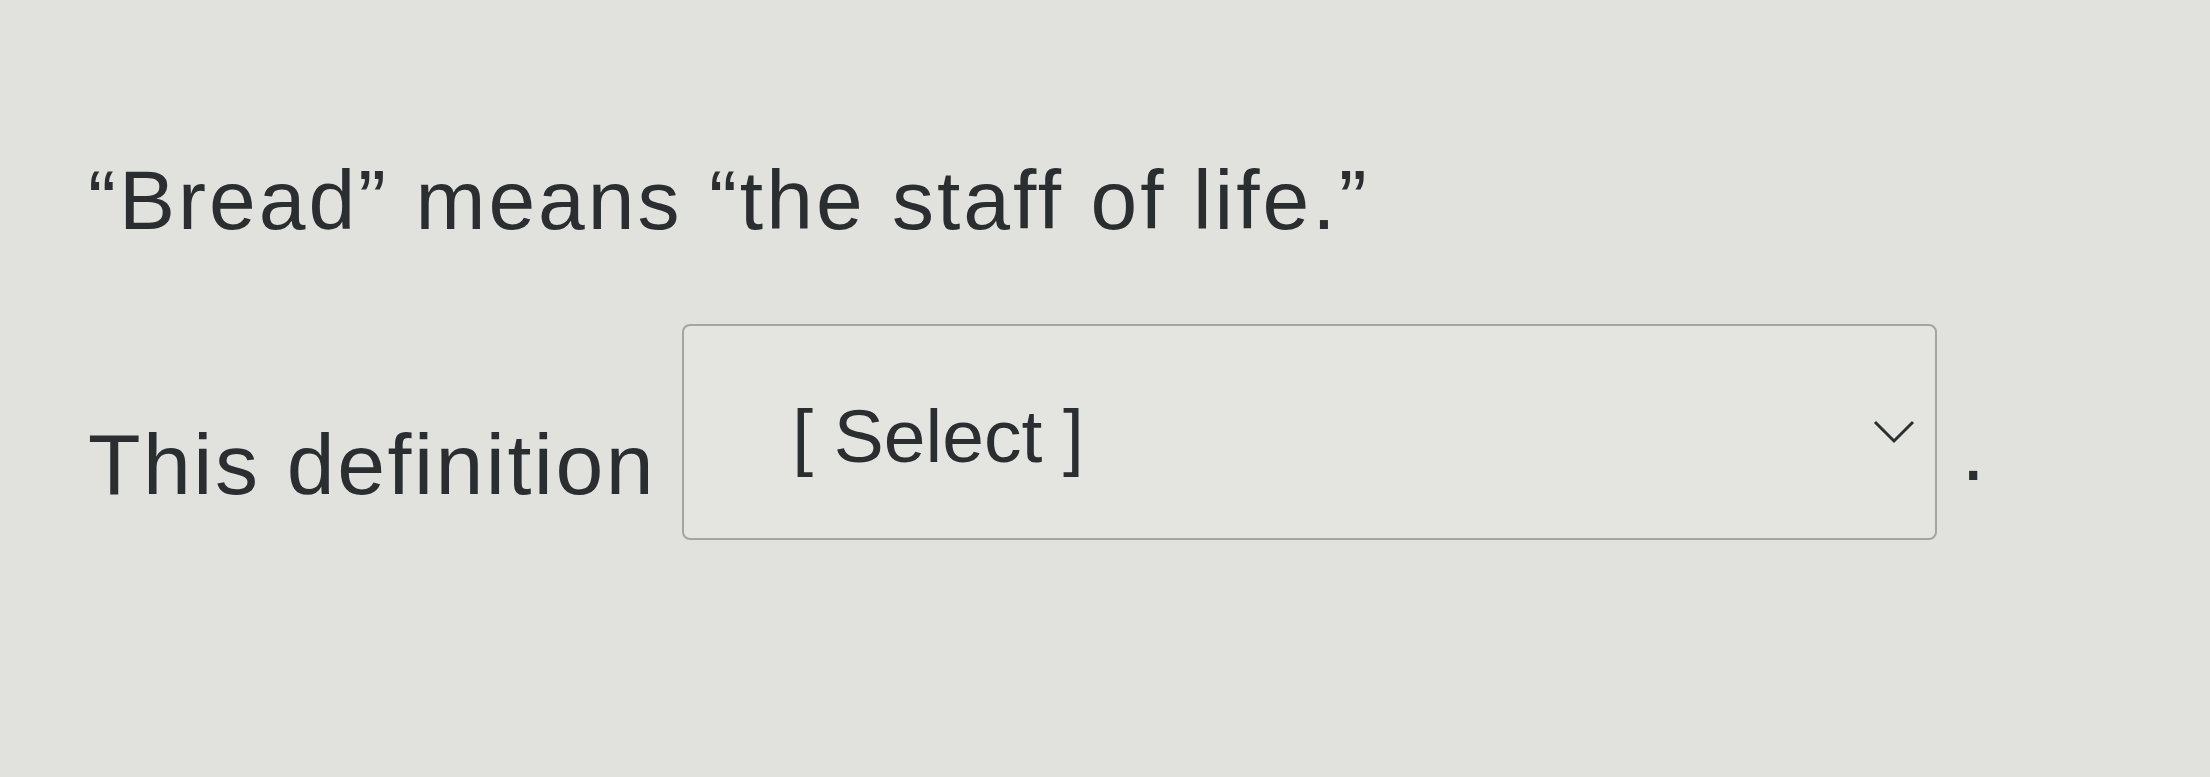 The height and width of the screenshot is (777, 2210). I want to click on question-text: “Bread” means “the staff of life.”, so click(729, 200).